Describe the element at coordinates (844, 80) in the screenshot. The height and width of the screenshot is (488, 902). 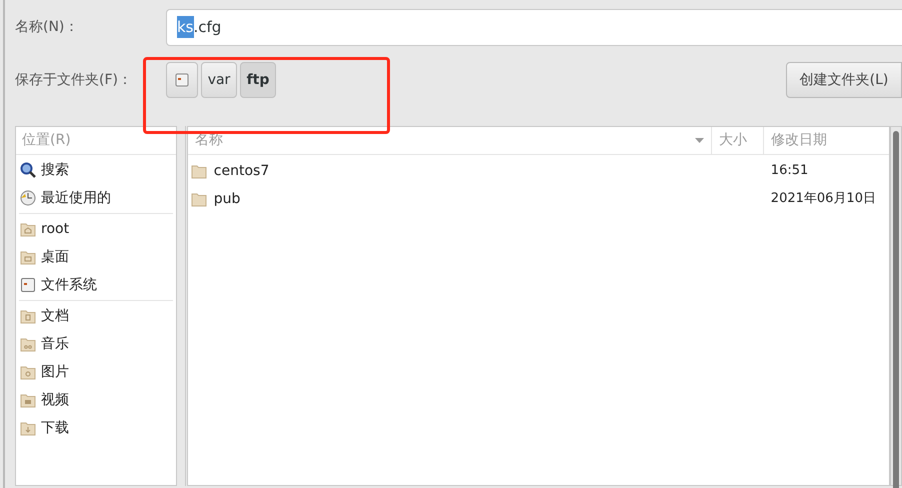
I see `create-folder-button: 创建文件夹(L)` at that location.